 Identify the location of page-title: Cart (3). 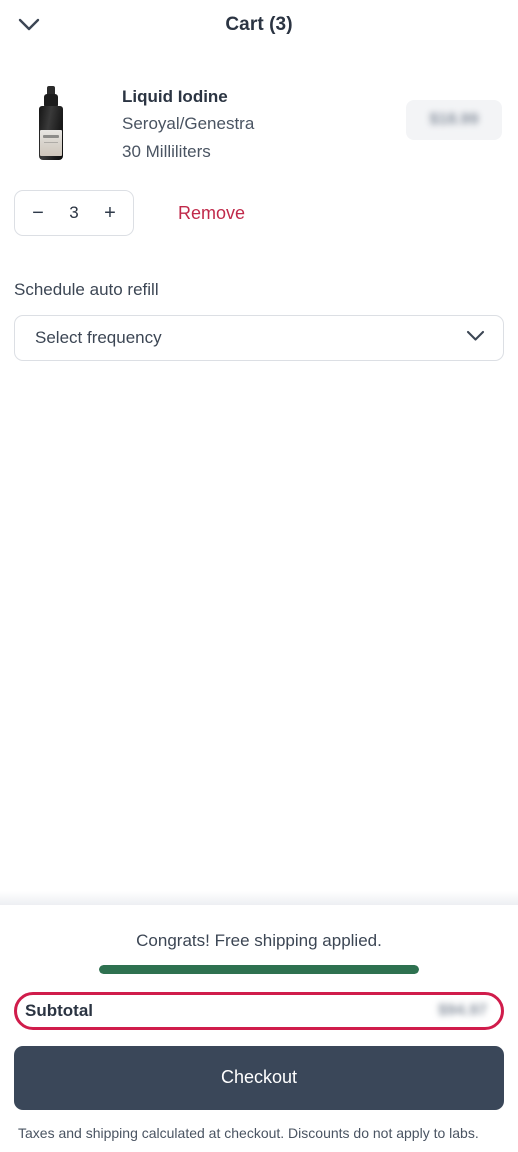
(259, 24).